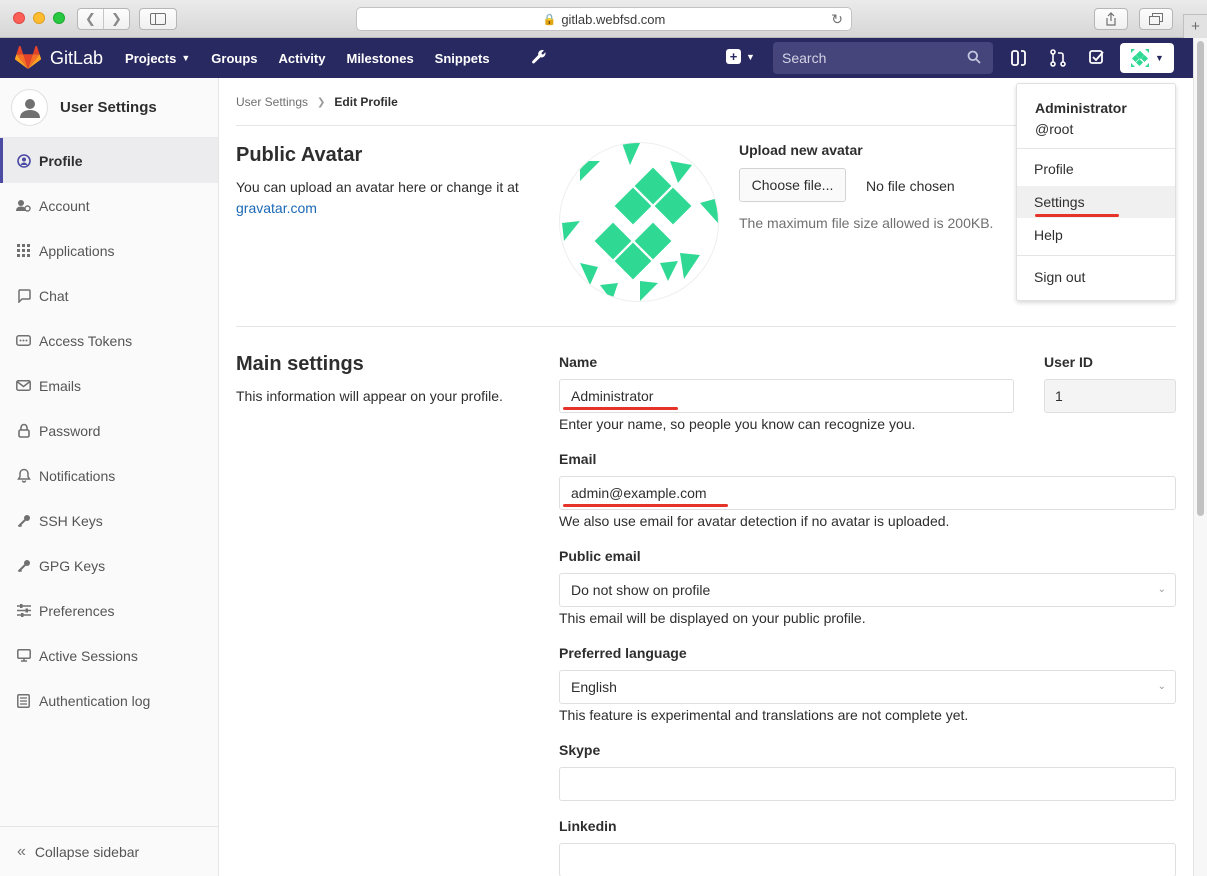 This screenshot has width=1207, height=876. What do you see at coordinates (733, 56) in the screenshot?
I see `plus-icon: +` at bounding box center [733, 56].